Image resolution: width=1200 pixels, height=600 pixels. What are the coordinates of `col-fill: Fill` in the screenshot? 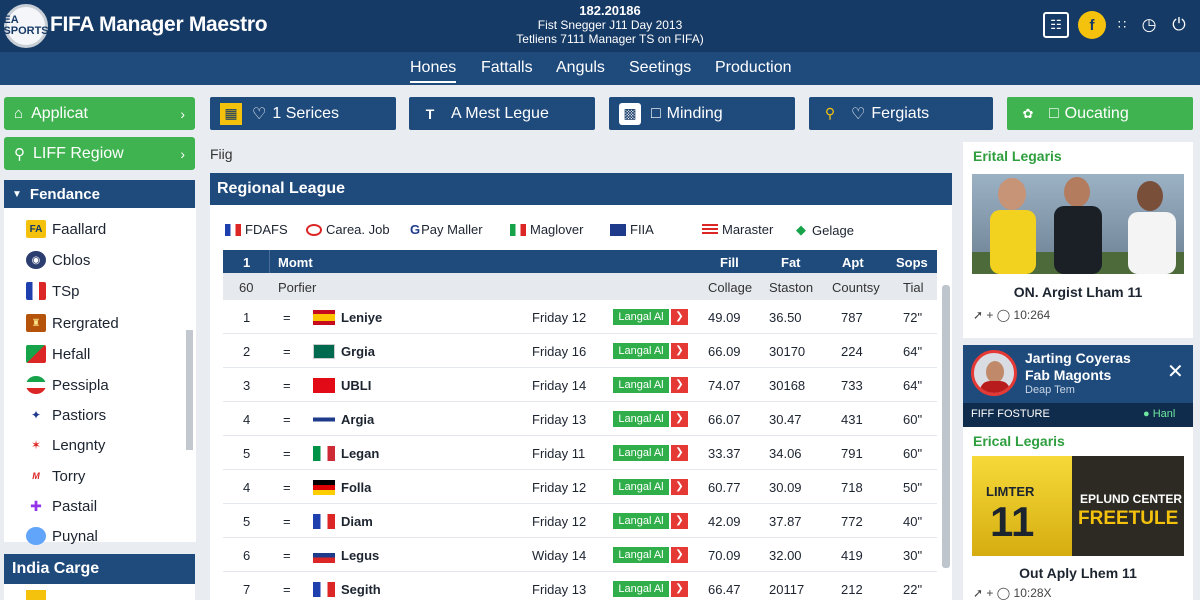 It's located at (729, 262).